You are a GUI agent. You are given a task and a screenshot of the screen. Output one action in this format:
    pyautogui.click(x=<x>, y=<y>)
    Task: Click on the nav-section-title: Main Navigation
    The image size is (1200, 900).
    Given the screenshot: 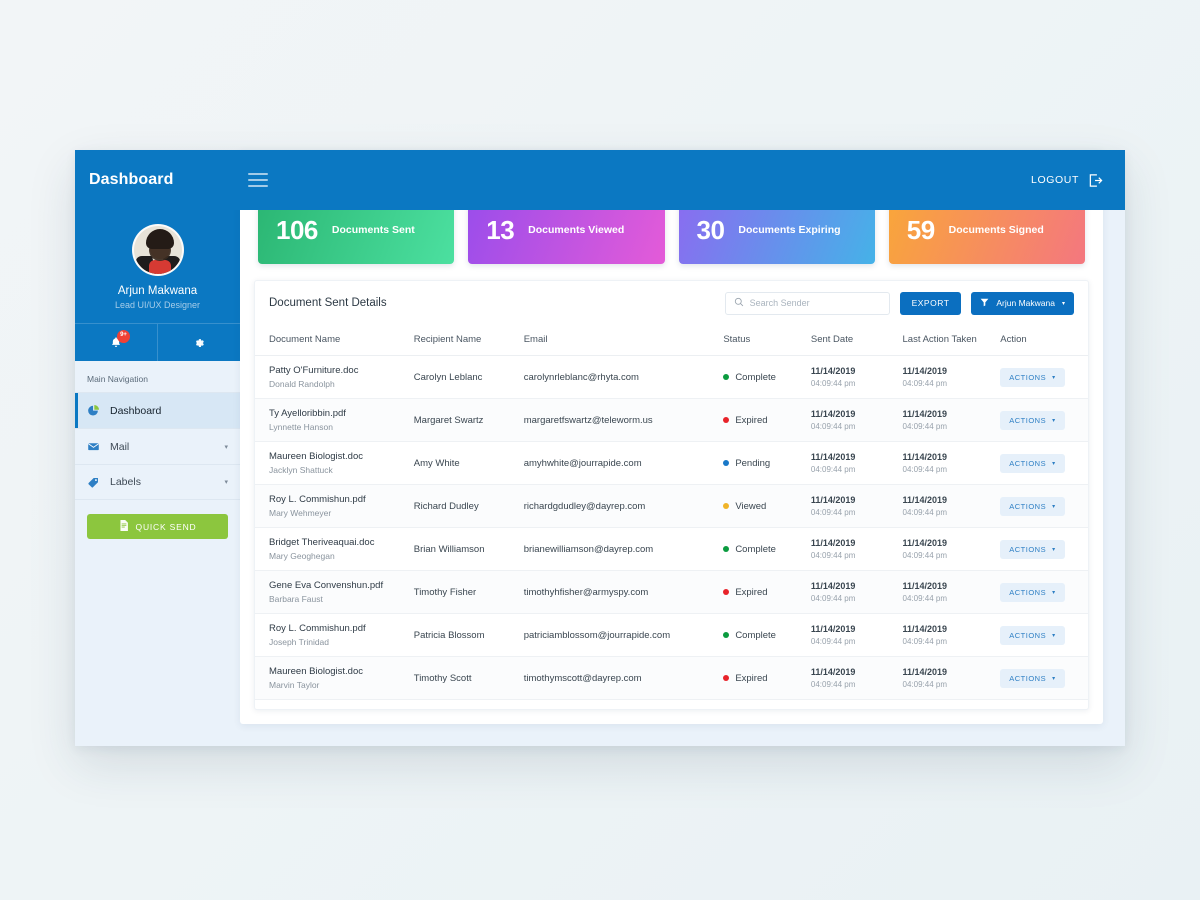 What is the action you would take?
    pyautogui.click(x=117, y=379)
    